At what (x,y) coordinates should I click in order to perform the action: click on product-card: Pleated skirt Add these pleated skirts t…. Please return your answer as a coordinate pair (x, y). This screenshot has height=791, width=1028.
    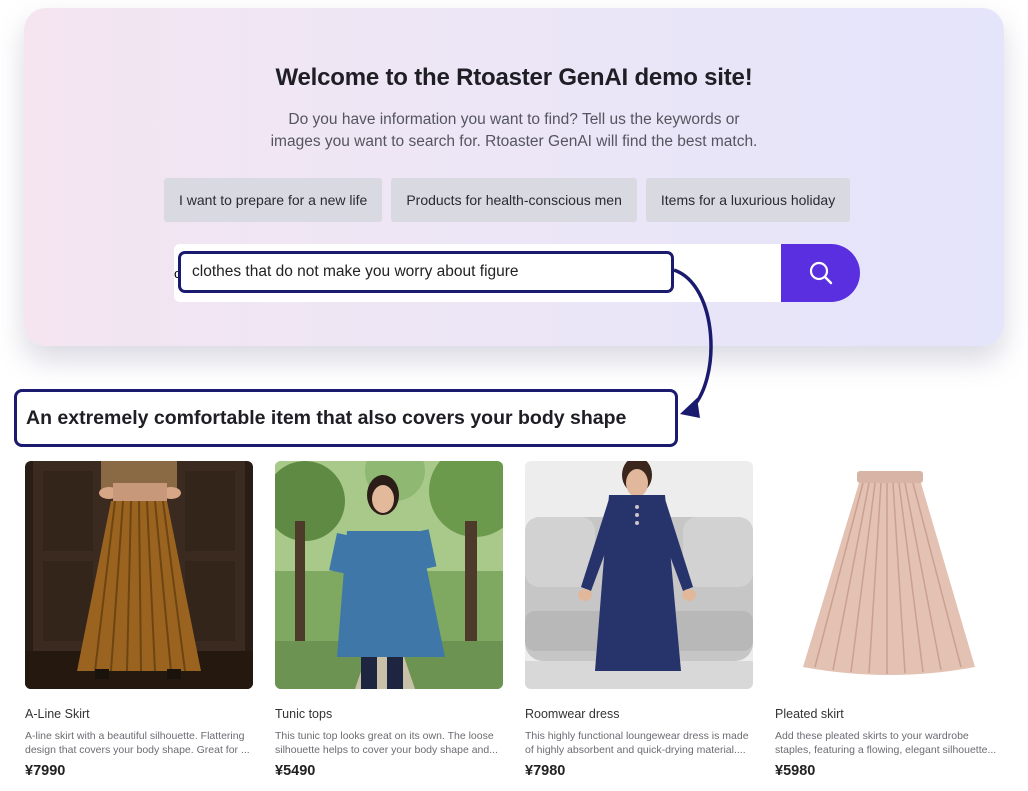
    Looking at the image, I should click on (889, 620).